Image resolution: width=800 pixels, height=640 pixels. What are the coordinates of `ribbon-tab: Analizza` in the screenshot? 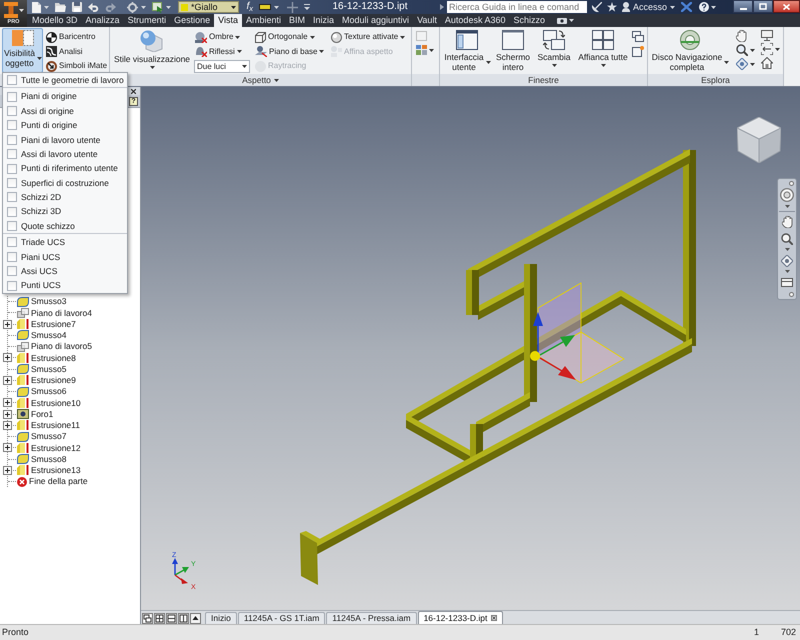 It's located at (103, 20).